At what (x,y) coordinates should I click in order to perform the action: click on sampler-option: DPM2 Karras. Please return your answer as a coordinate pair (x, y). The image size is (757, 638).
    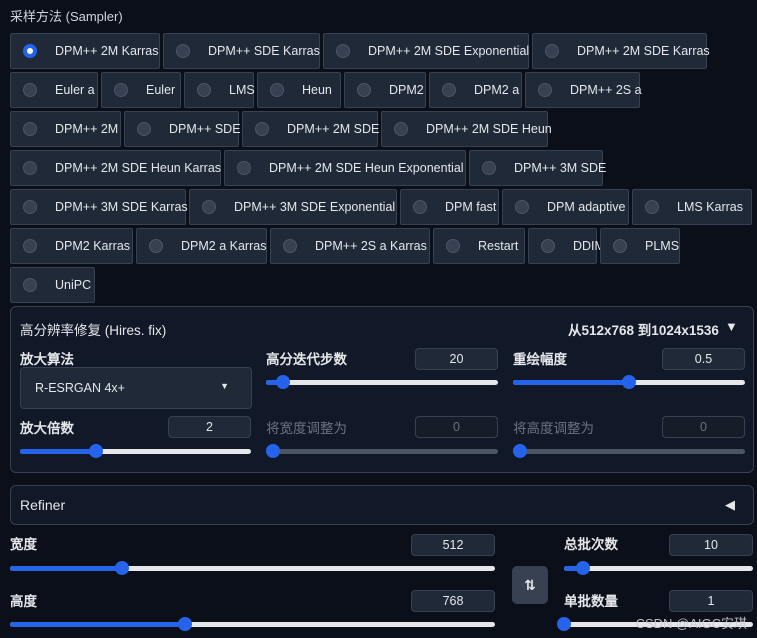
    Looking at the image, I should click on (71, 246).